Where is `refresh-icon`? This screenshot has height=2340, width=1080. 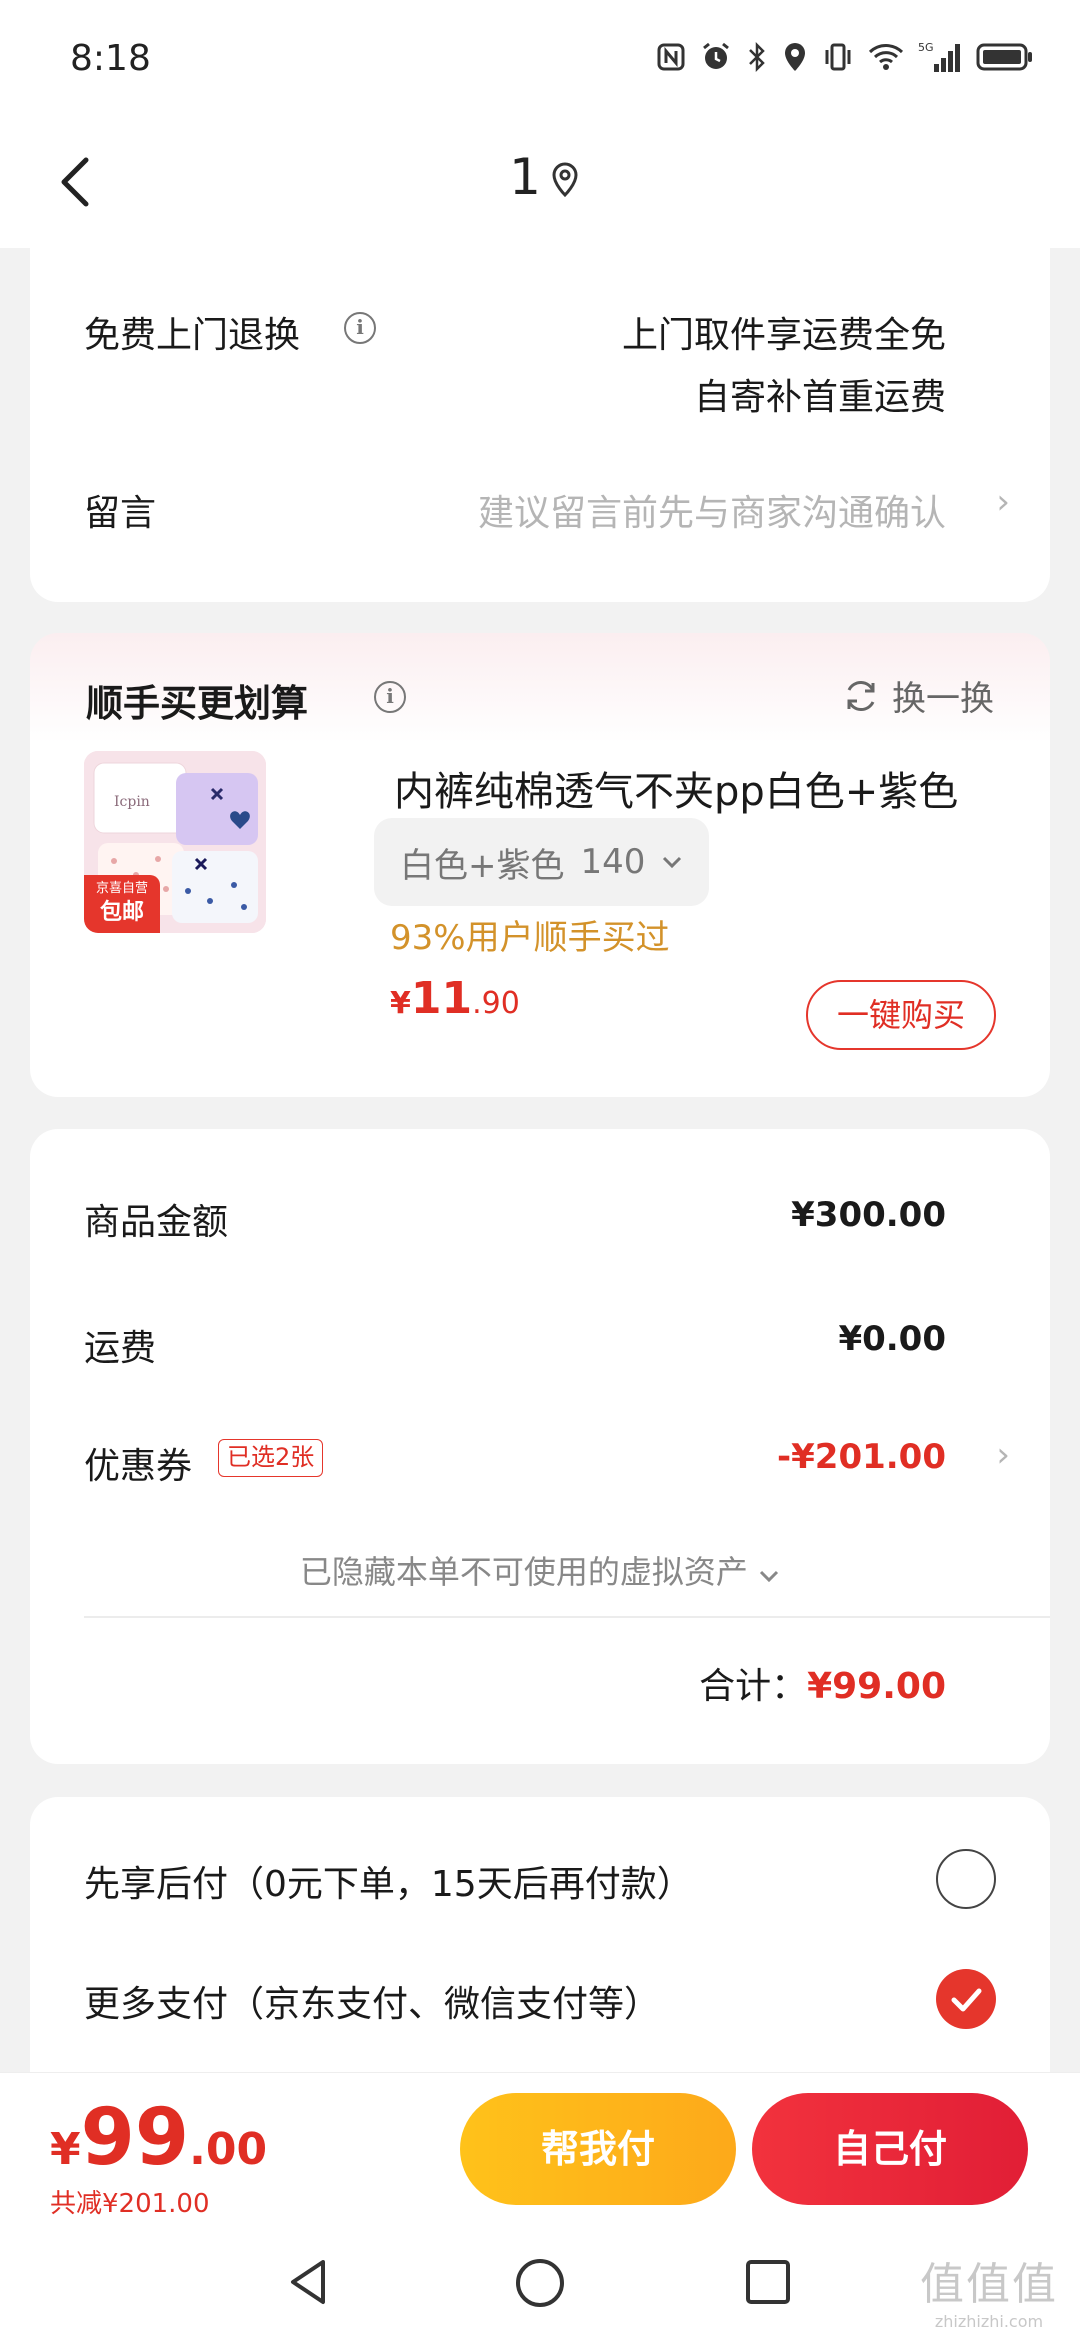 refresh-icon is located at coordinates (861, 695).